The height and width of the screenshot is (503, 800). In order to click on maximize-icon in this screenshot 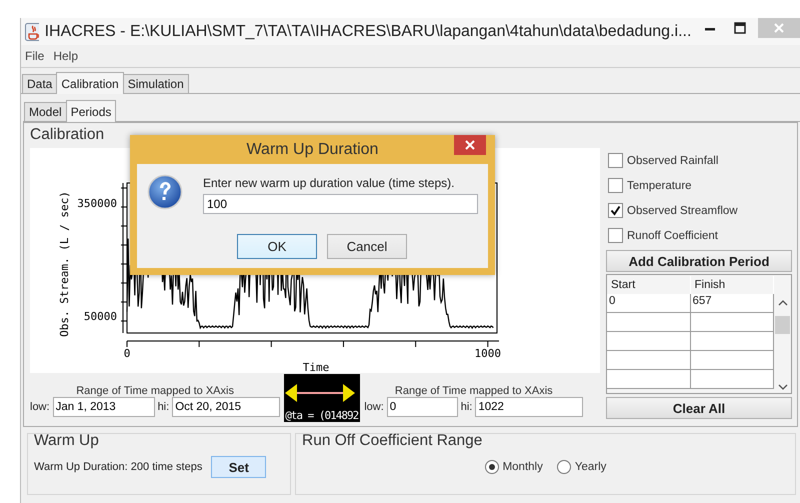, I will do `click(740, 28)`.